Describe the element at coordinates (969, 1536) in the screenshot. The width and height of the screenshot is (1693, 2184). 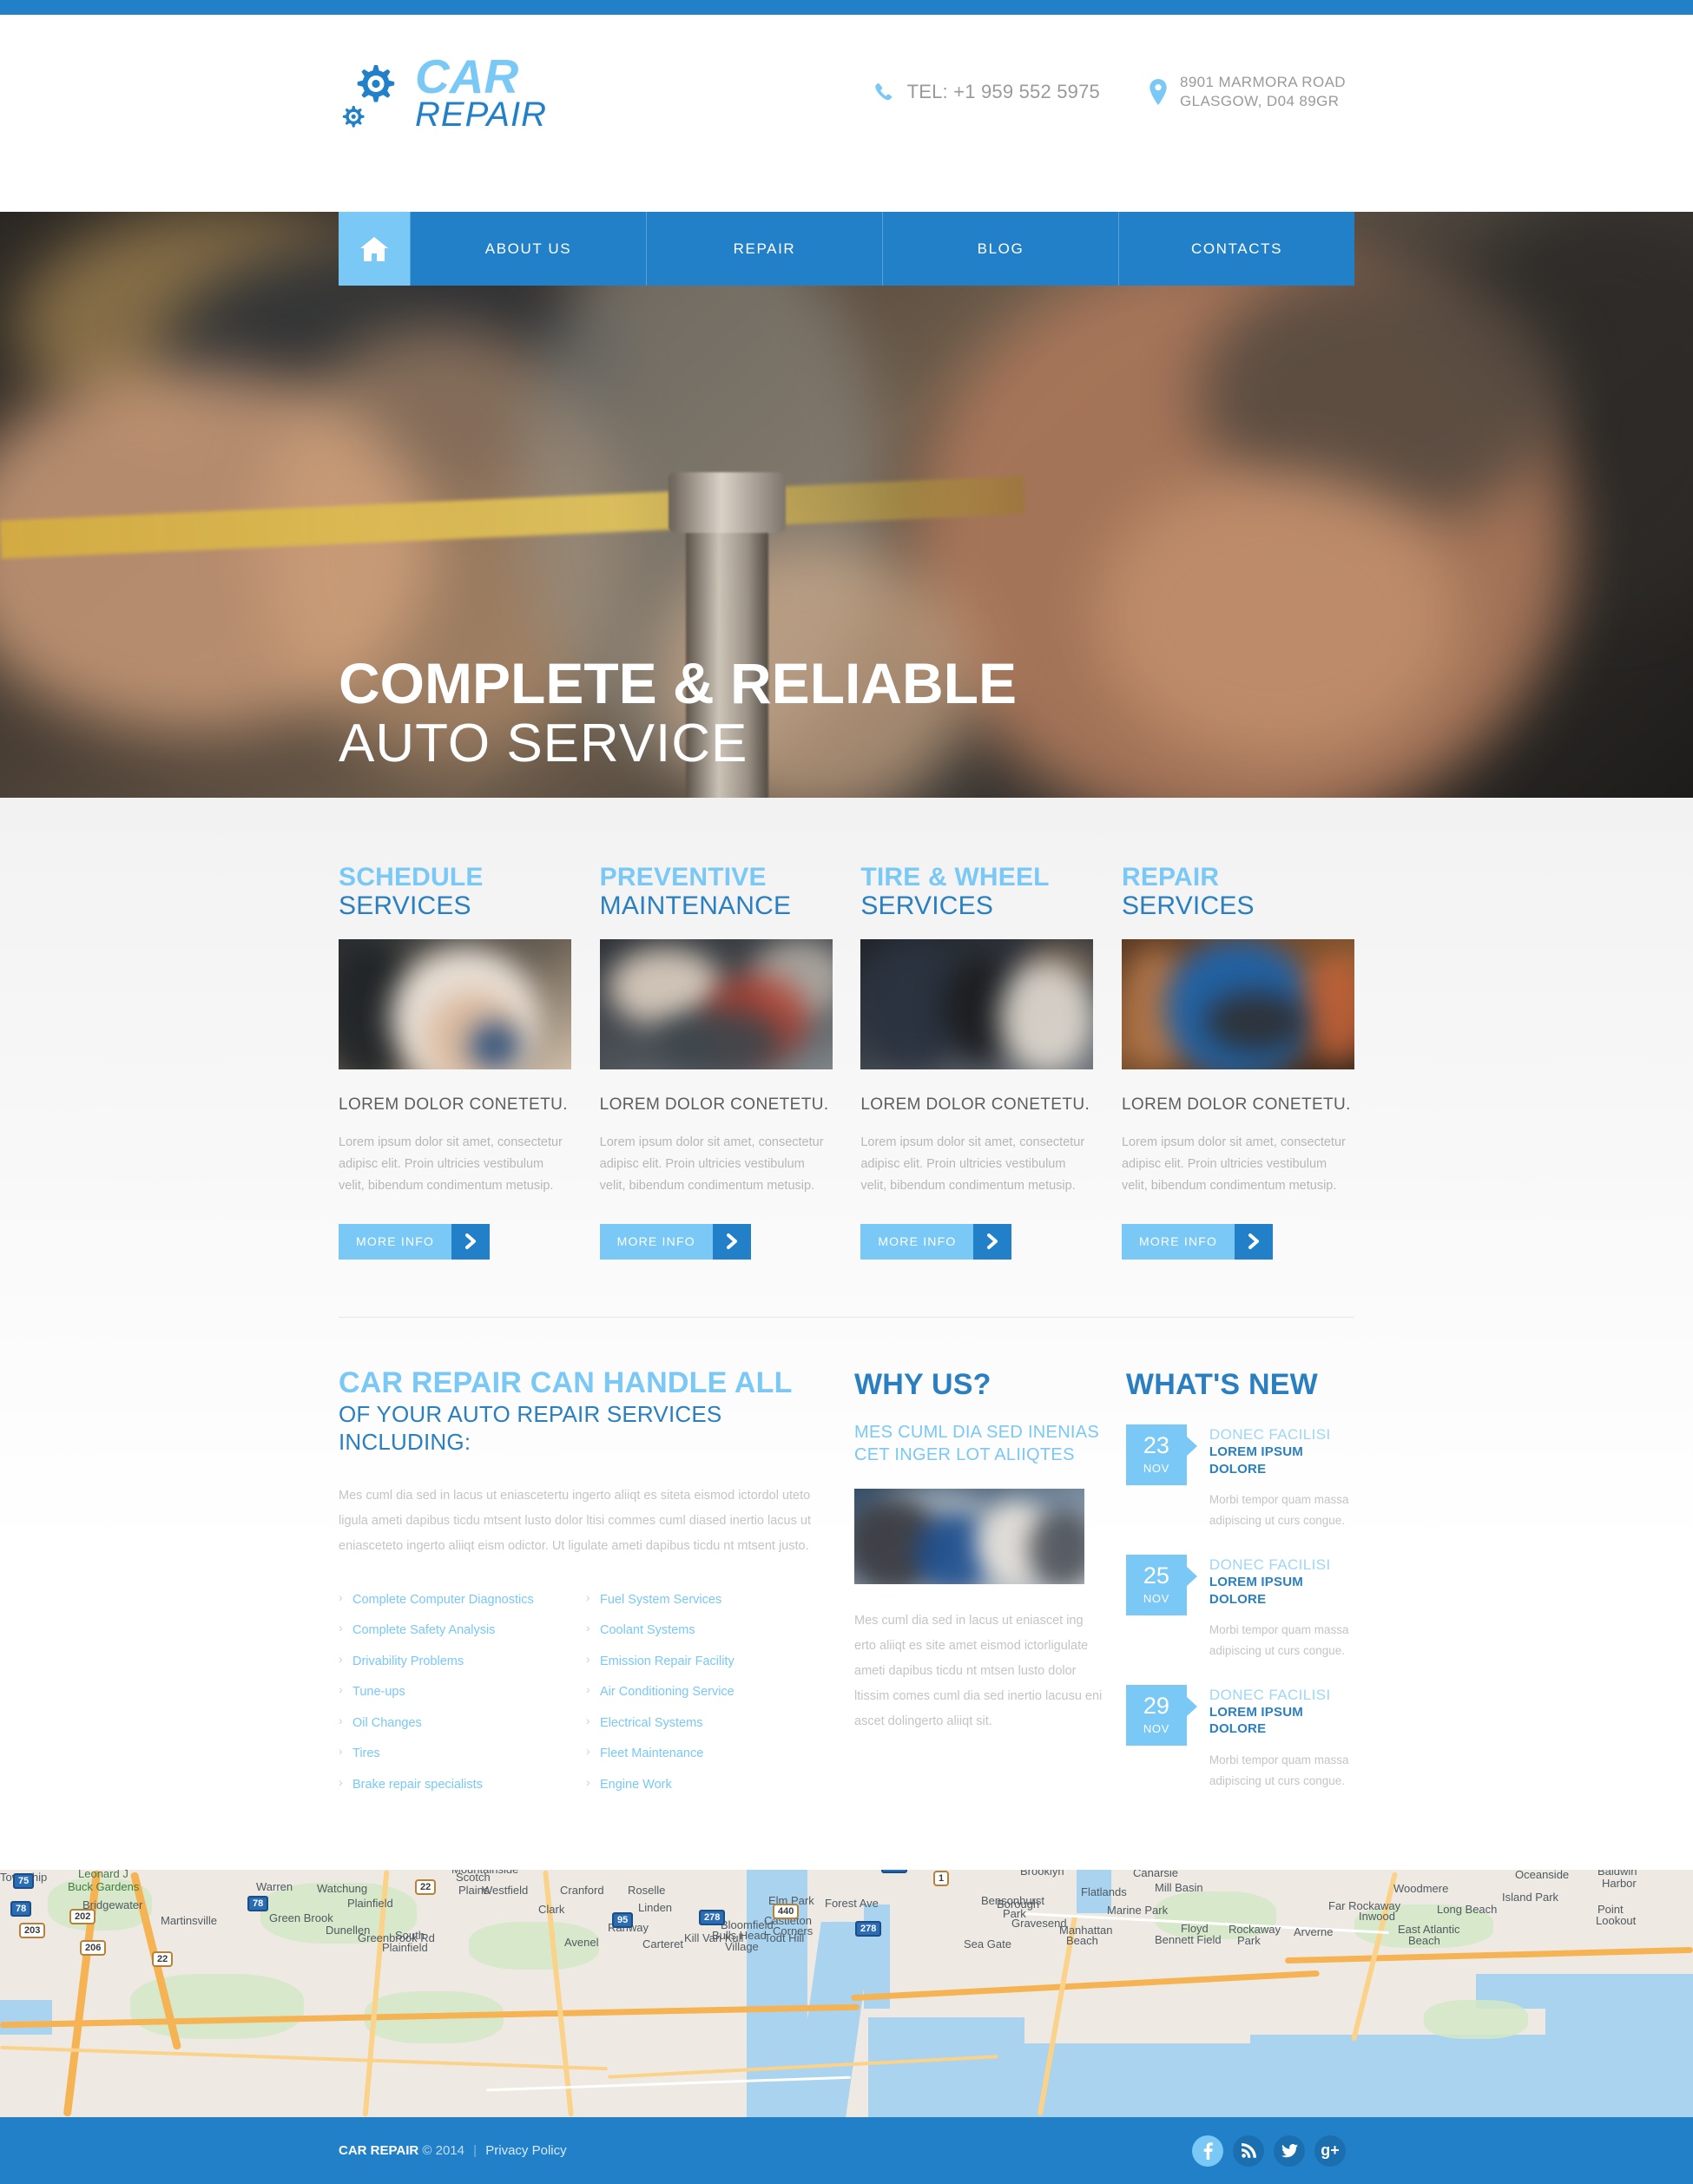
I see `why-us-image` at that location.